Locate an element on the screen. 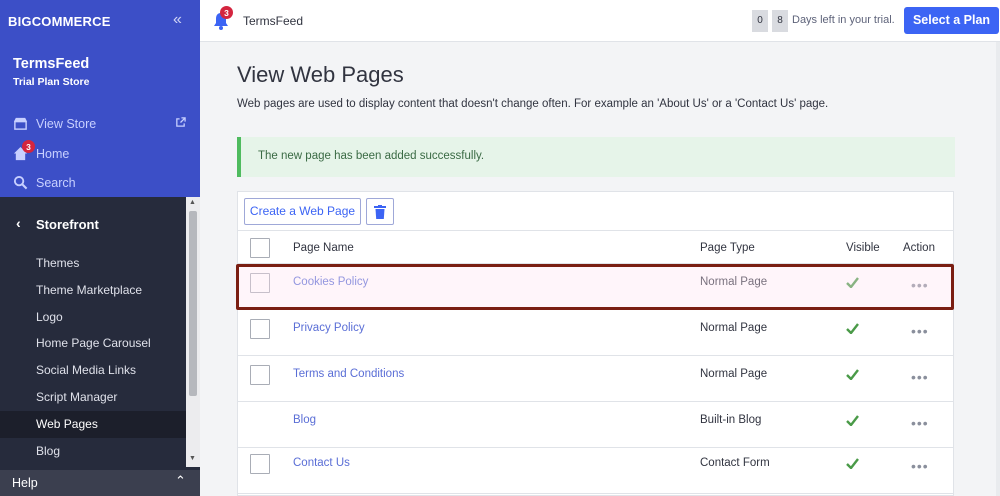  scrollbar-thumb is located at coordinates (193, 303).